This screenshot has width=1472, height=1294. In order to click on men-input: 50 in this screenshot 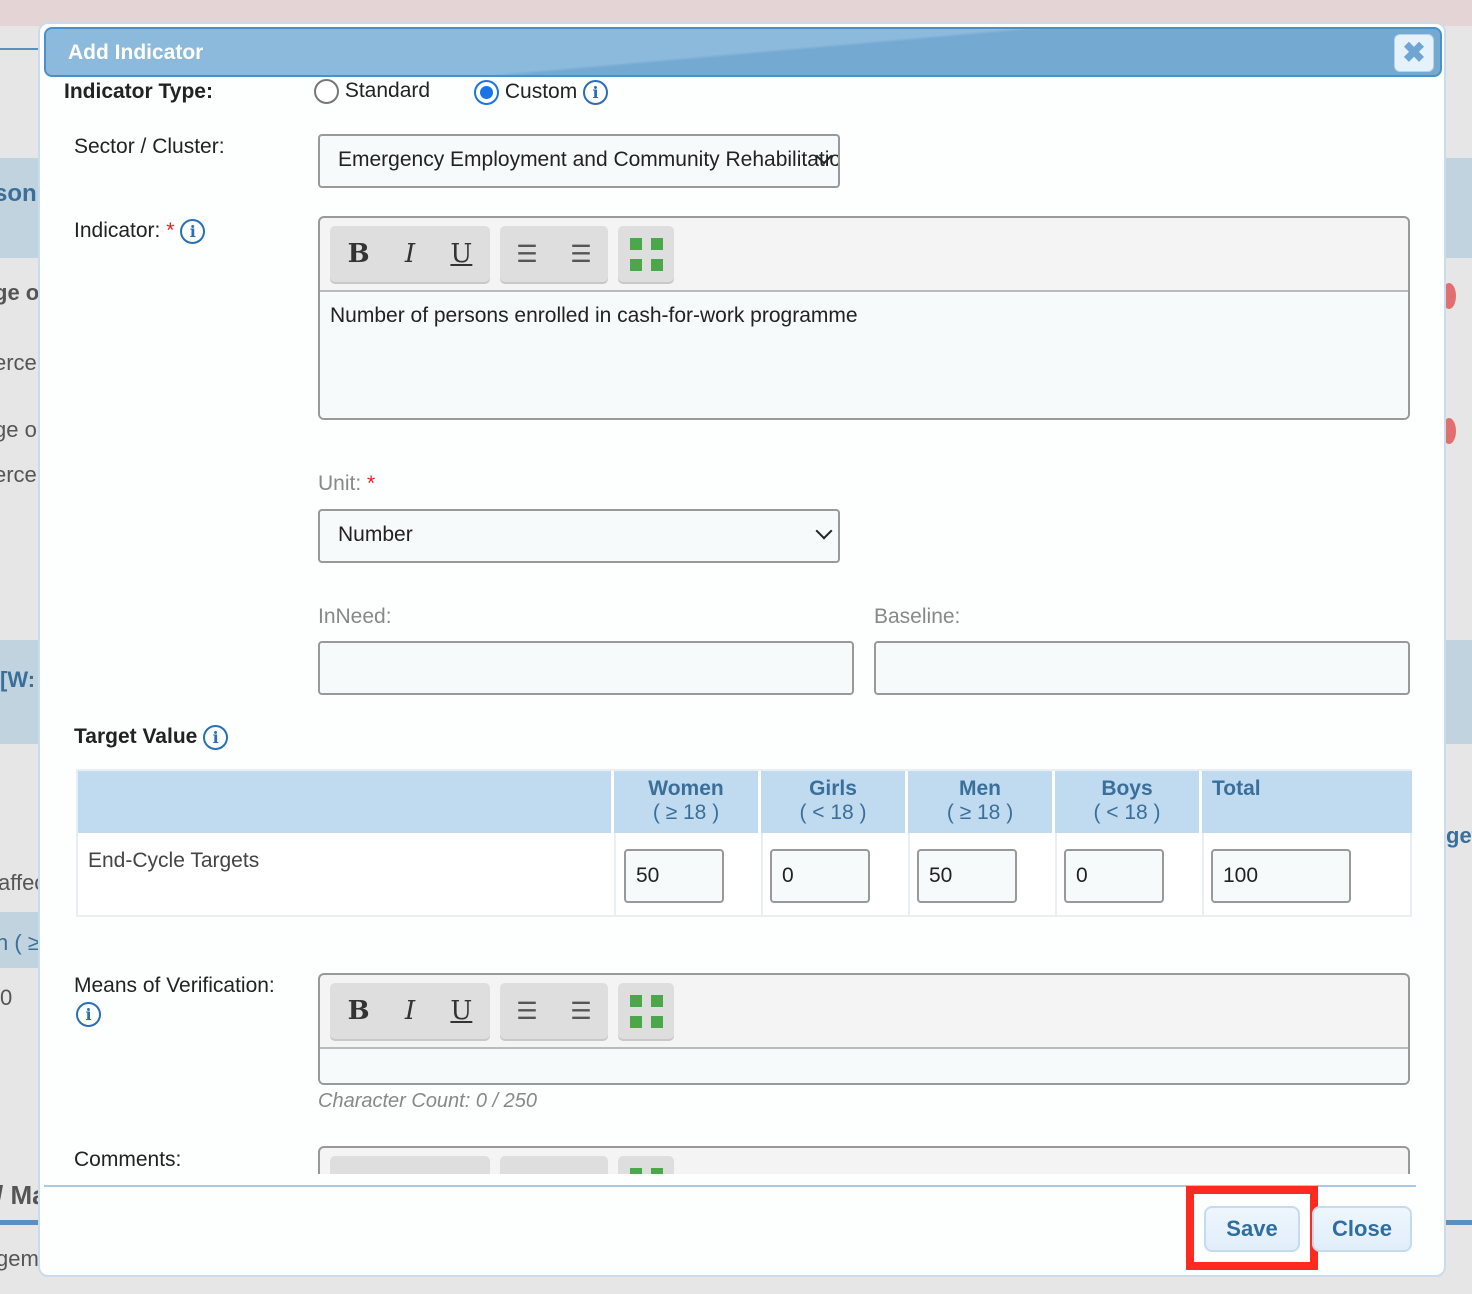, I will do `click(967, 876)`.